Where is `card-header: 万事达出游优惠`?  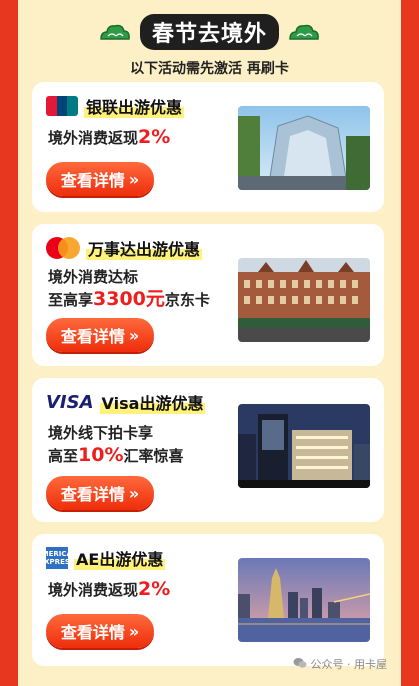
card-header: 万事达出游优惠 is located at coordinates (124, 248).